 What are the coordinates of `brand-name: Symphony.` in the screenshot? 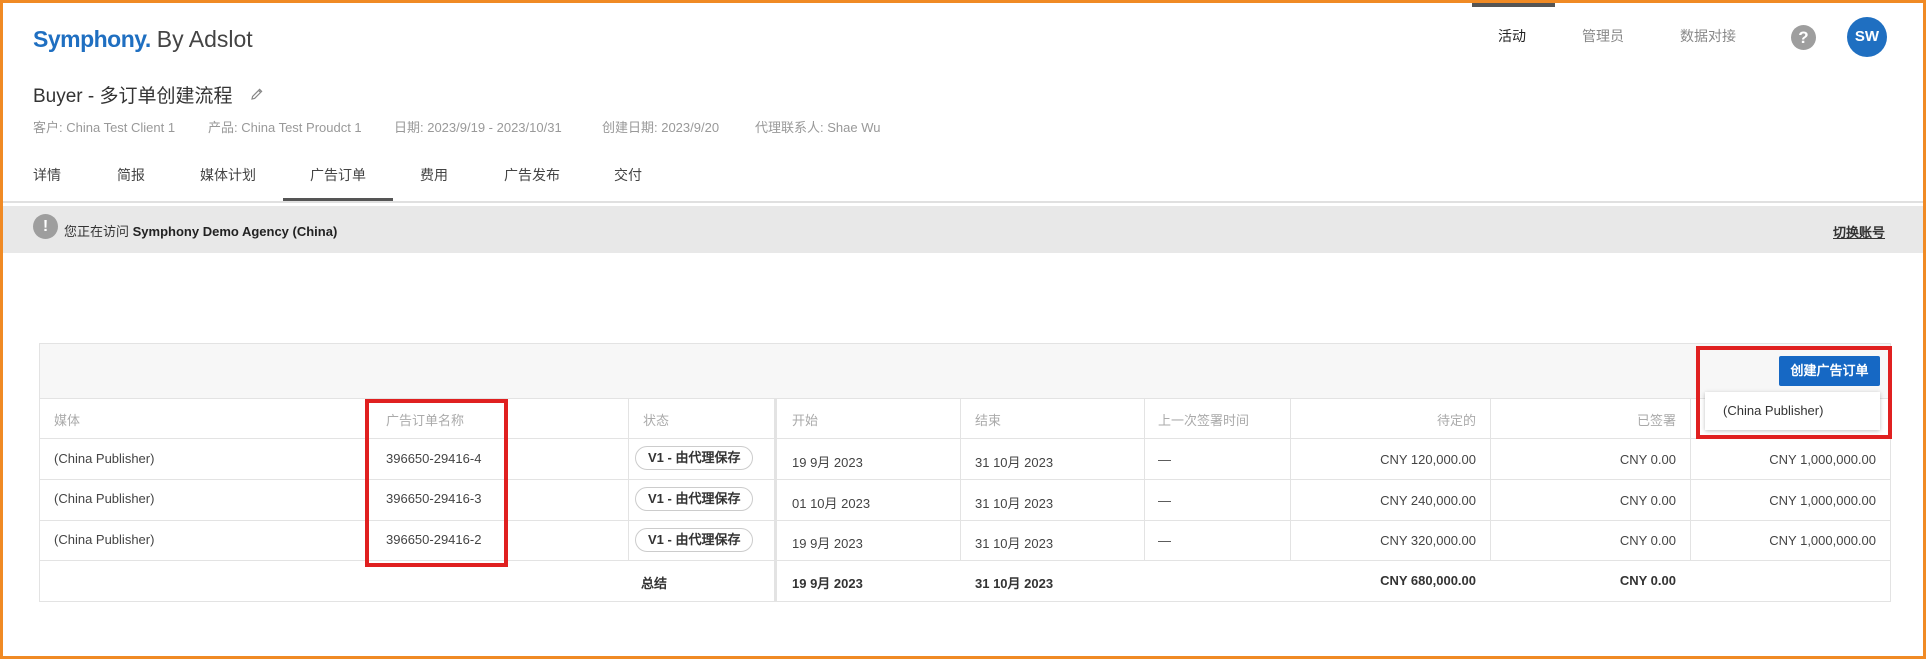 It's located at (92, 39).